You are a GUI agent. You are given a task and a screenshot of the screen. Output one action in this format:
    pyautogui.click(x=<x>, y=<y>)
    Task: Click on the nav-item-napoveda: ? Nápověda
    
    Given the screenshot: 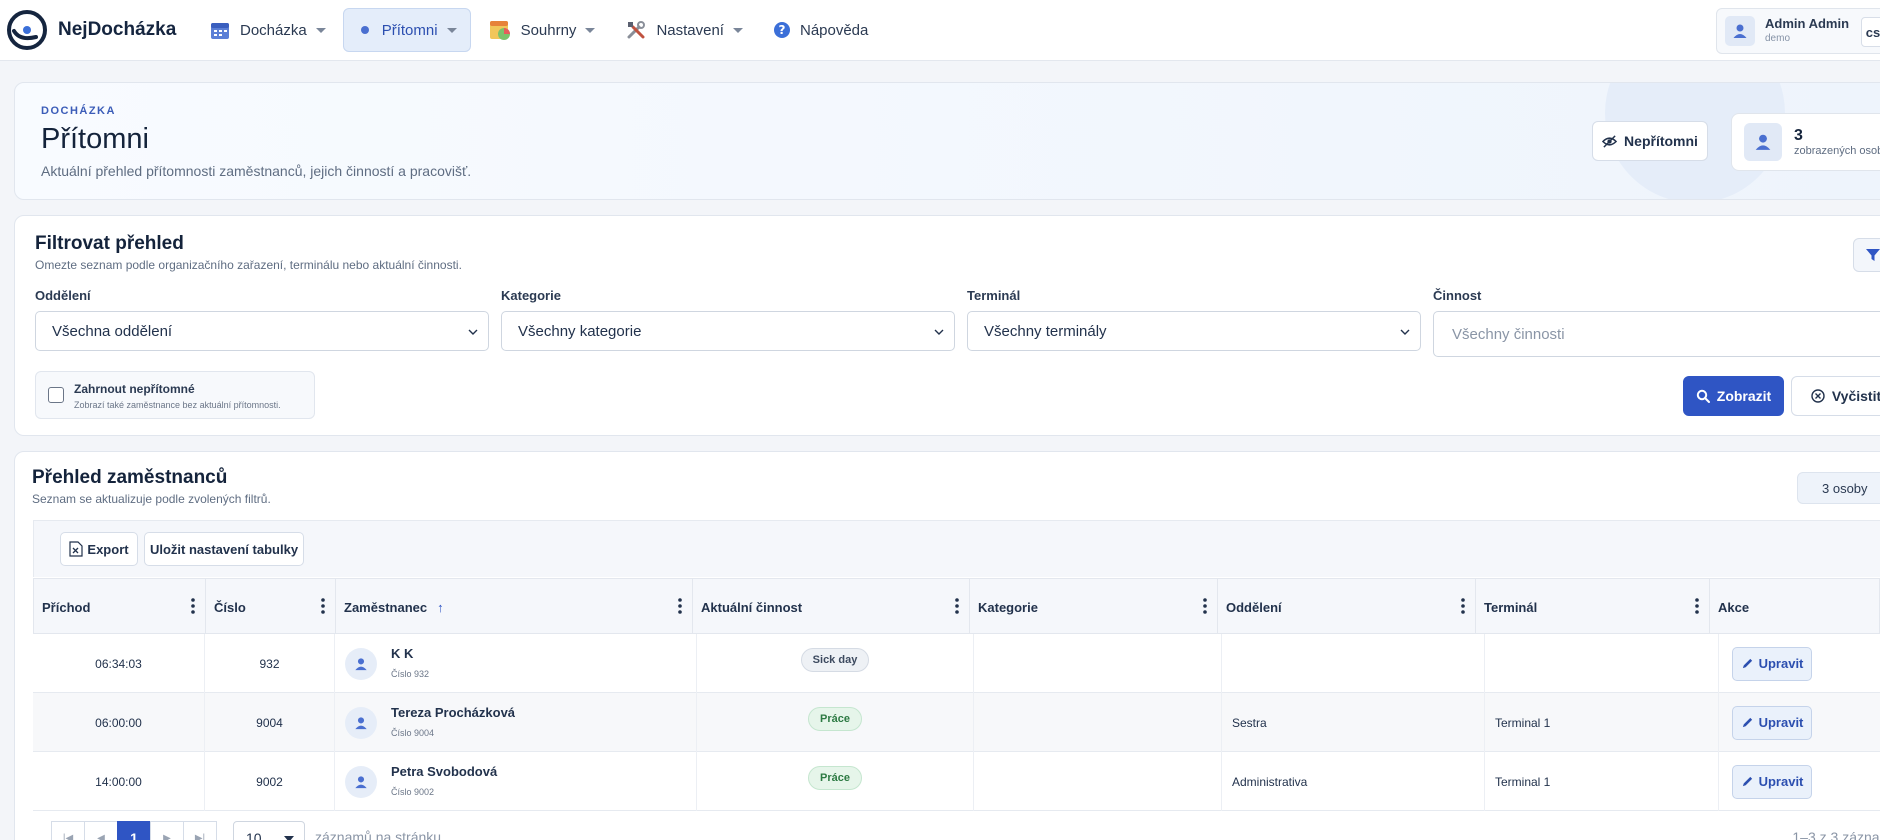 What is the action you would take?
    pyautogui.click(x=820, y=30)
    